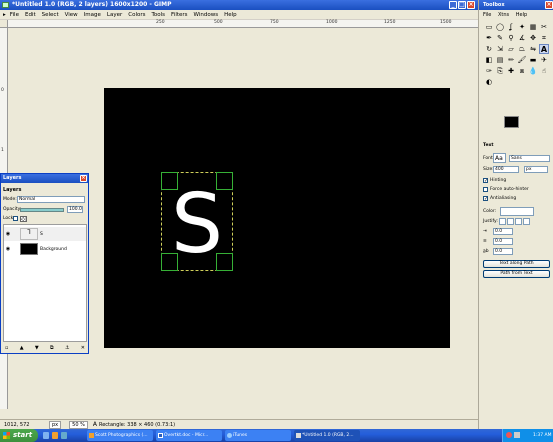 This screenshot has height=442, width=553. Describe the element at coordinates (533, 38) in the screenshot. I see `move-icon: ✥` at that location.